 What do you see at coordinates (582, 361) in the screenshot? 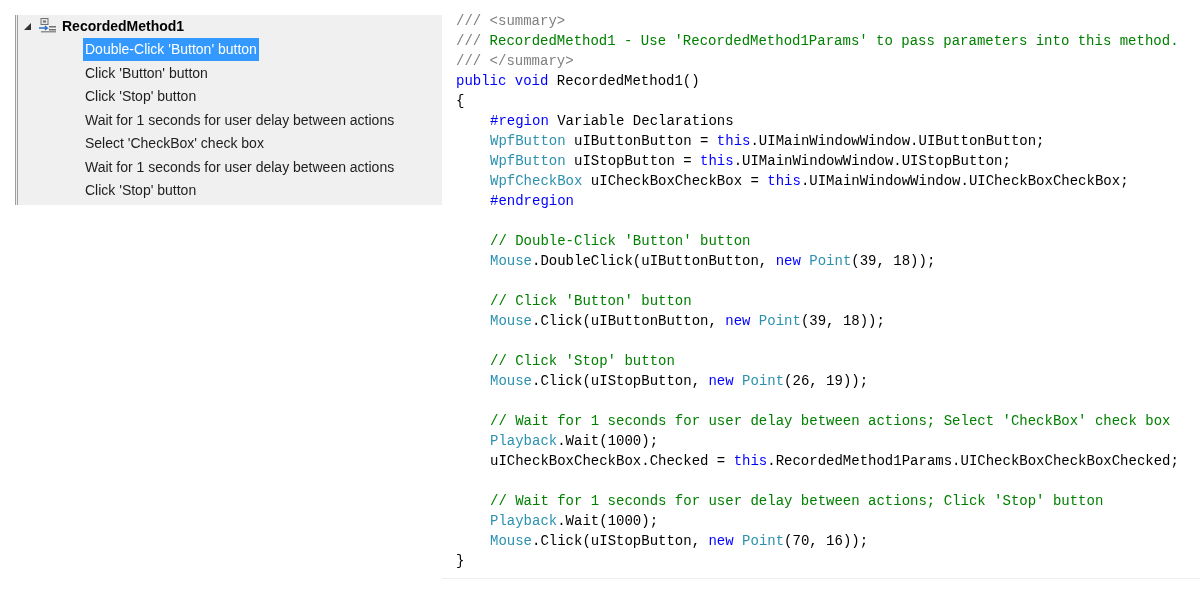
I see `code-line: // Click 'Stop' button` at bounding box center [582, 361].